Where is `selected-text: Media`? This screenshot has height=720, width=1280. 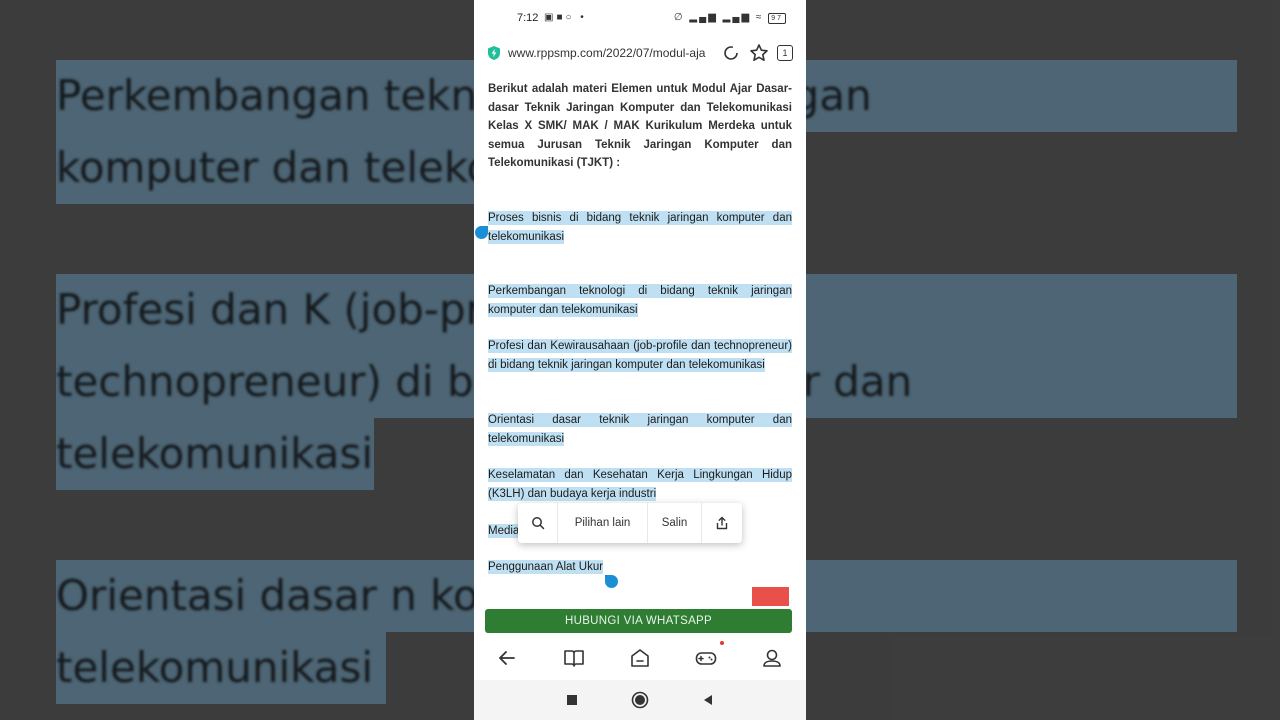
selected-text: Media is located at coordinates (504, 531).